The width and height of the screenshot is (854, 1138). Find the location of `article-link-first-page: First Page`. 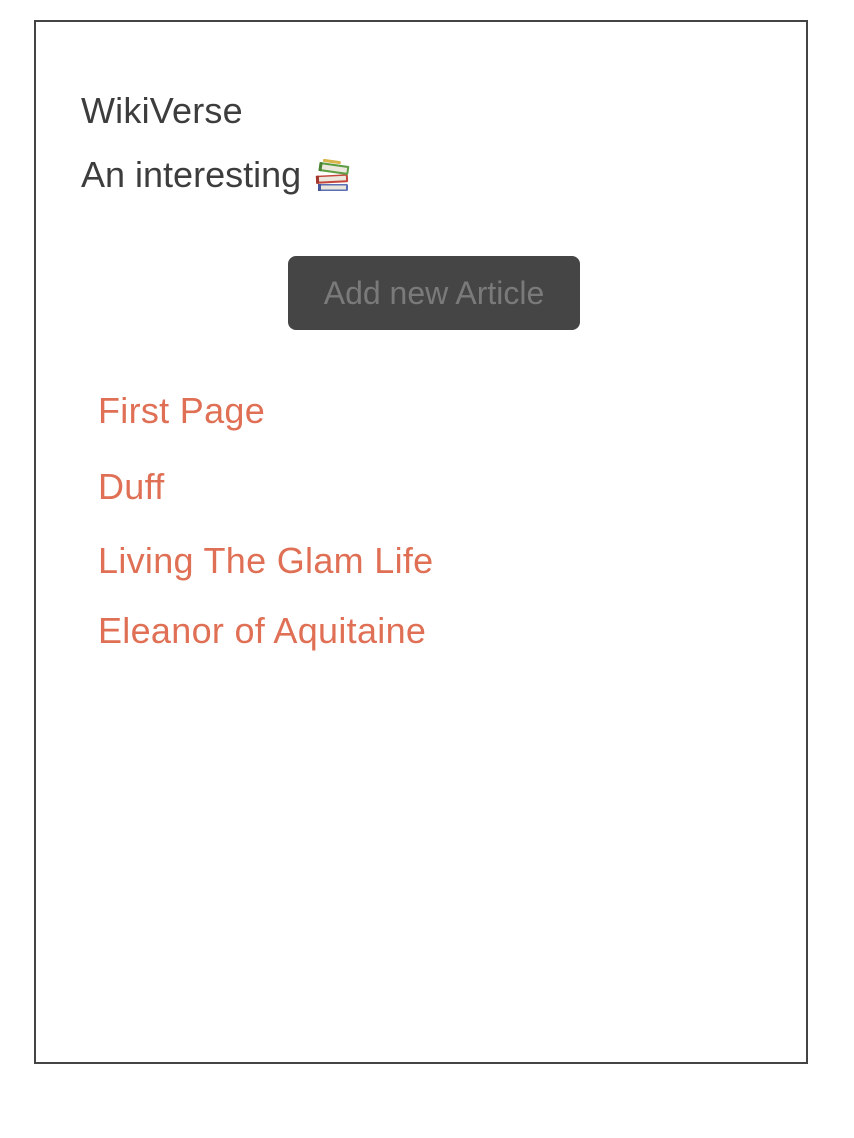

article-link-first-page: First Page is located at coordinates (181, 411).